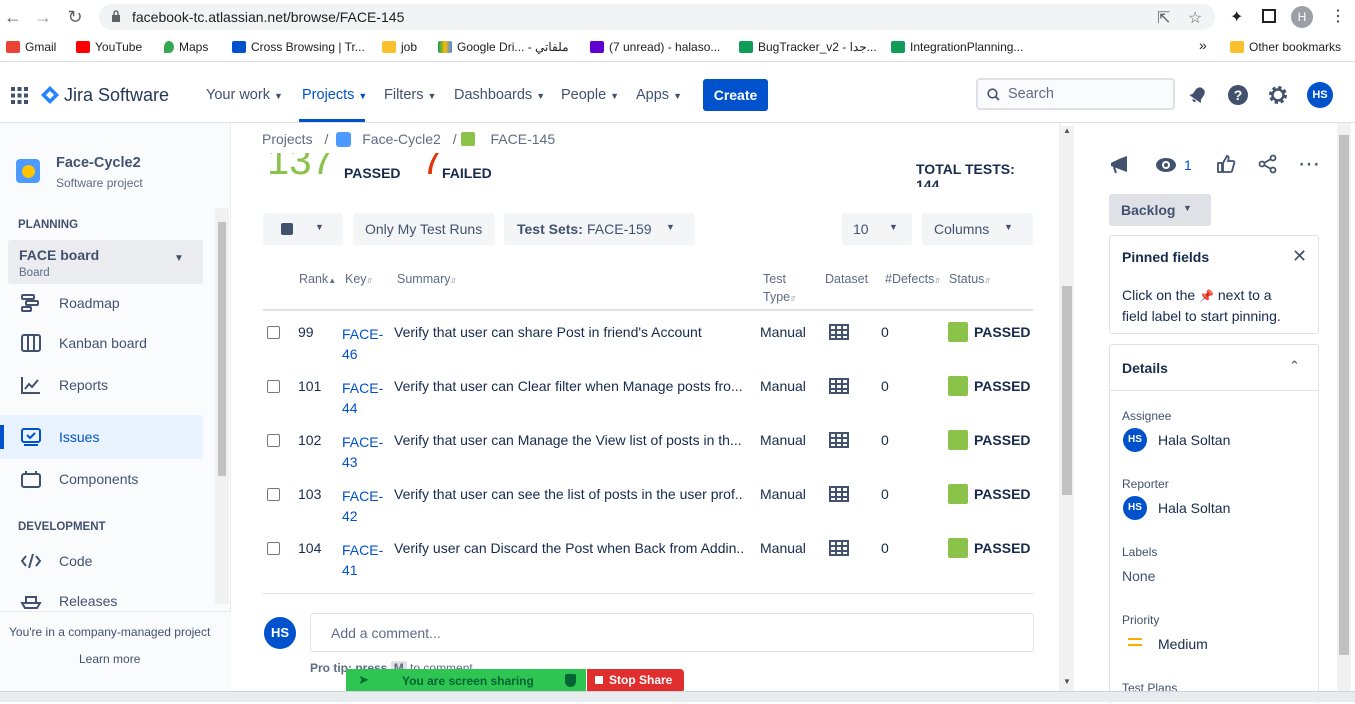  What do you see at coordinates (105, 262) in the screenshot?
I see `board-switcher: FACE board Board ▼` at bounding box center [105, 262].